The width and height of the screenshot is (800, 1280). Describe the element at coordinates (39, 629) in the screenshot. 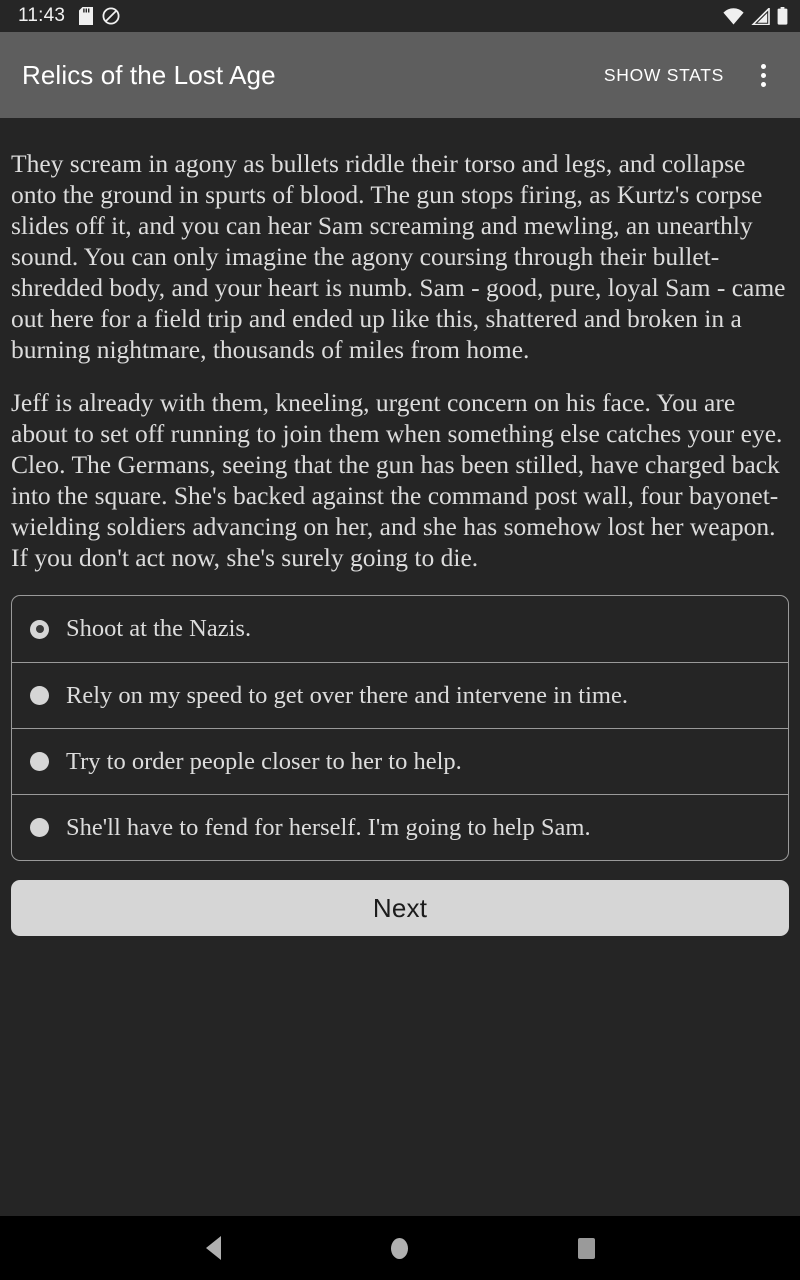

I see `radio-button-selected-icon` at that location.